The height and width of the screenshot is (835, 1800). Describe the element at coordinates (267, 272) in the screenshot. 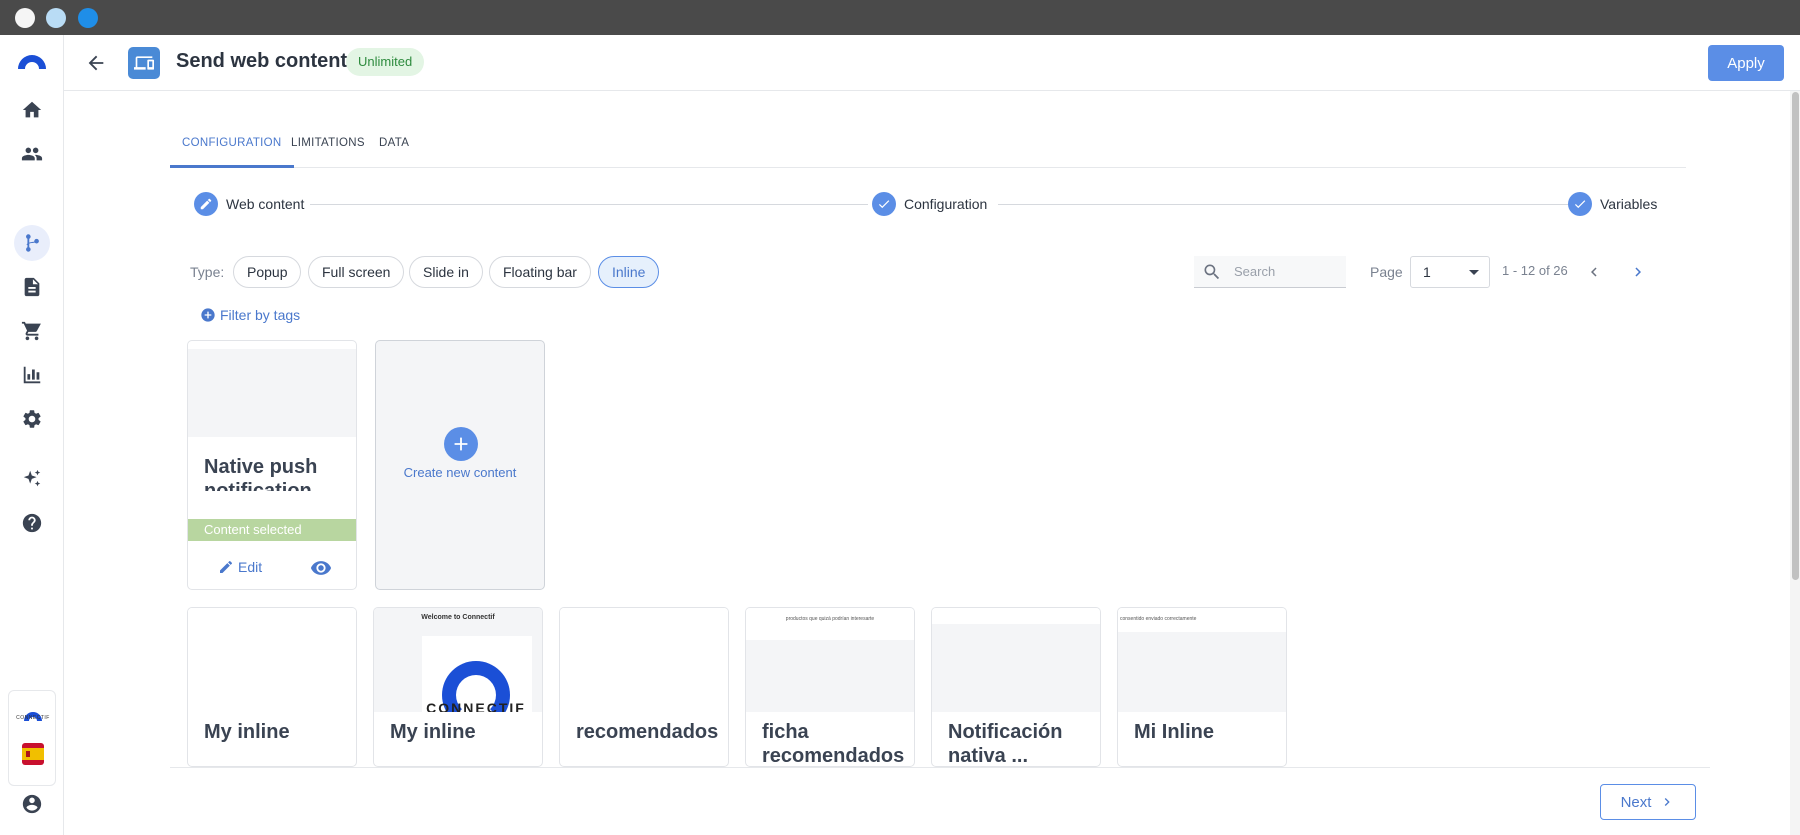

I see `type-chip-popup: Popup` at that location.